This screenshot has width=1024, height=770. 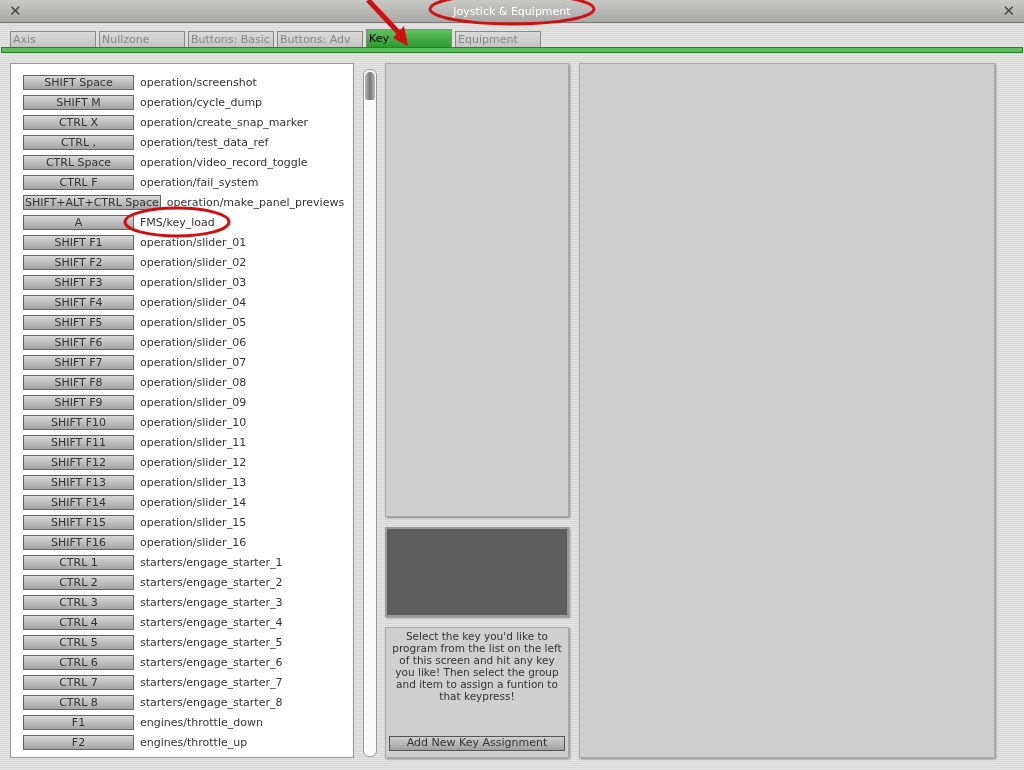 What do you see at coordinates (370, 86) in the screenshot?
I see `scroll-thumb` at bounding box center [370, 86].